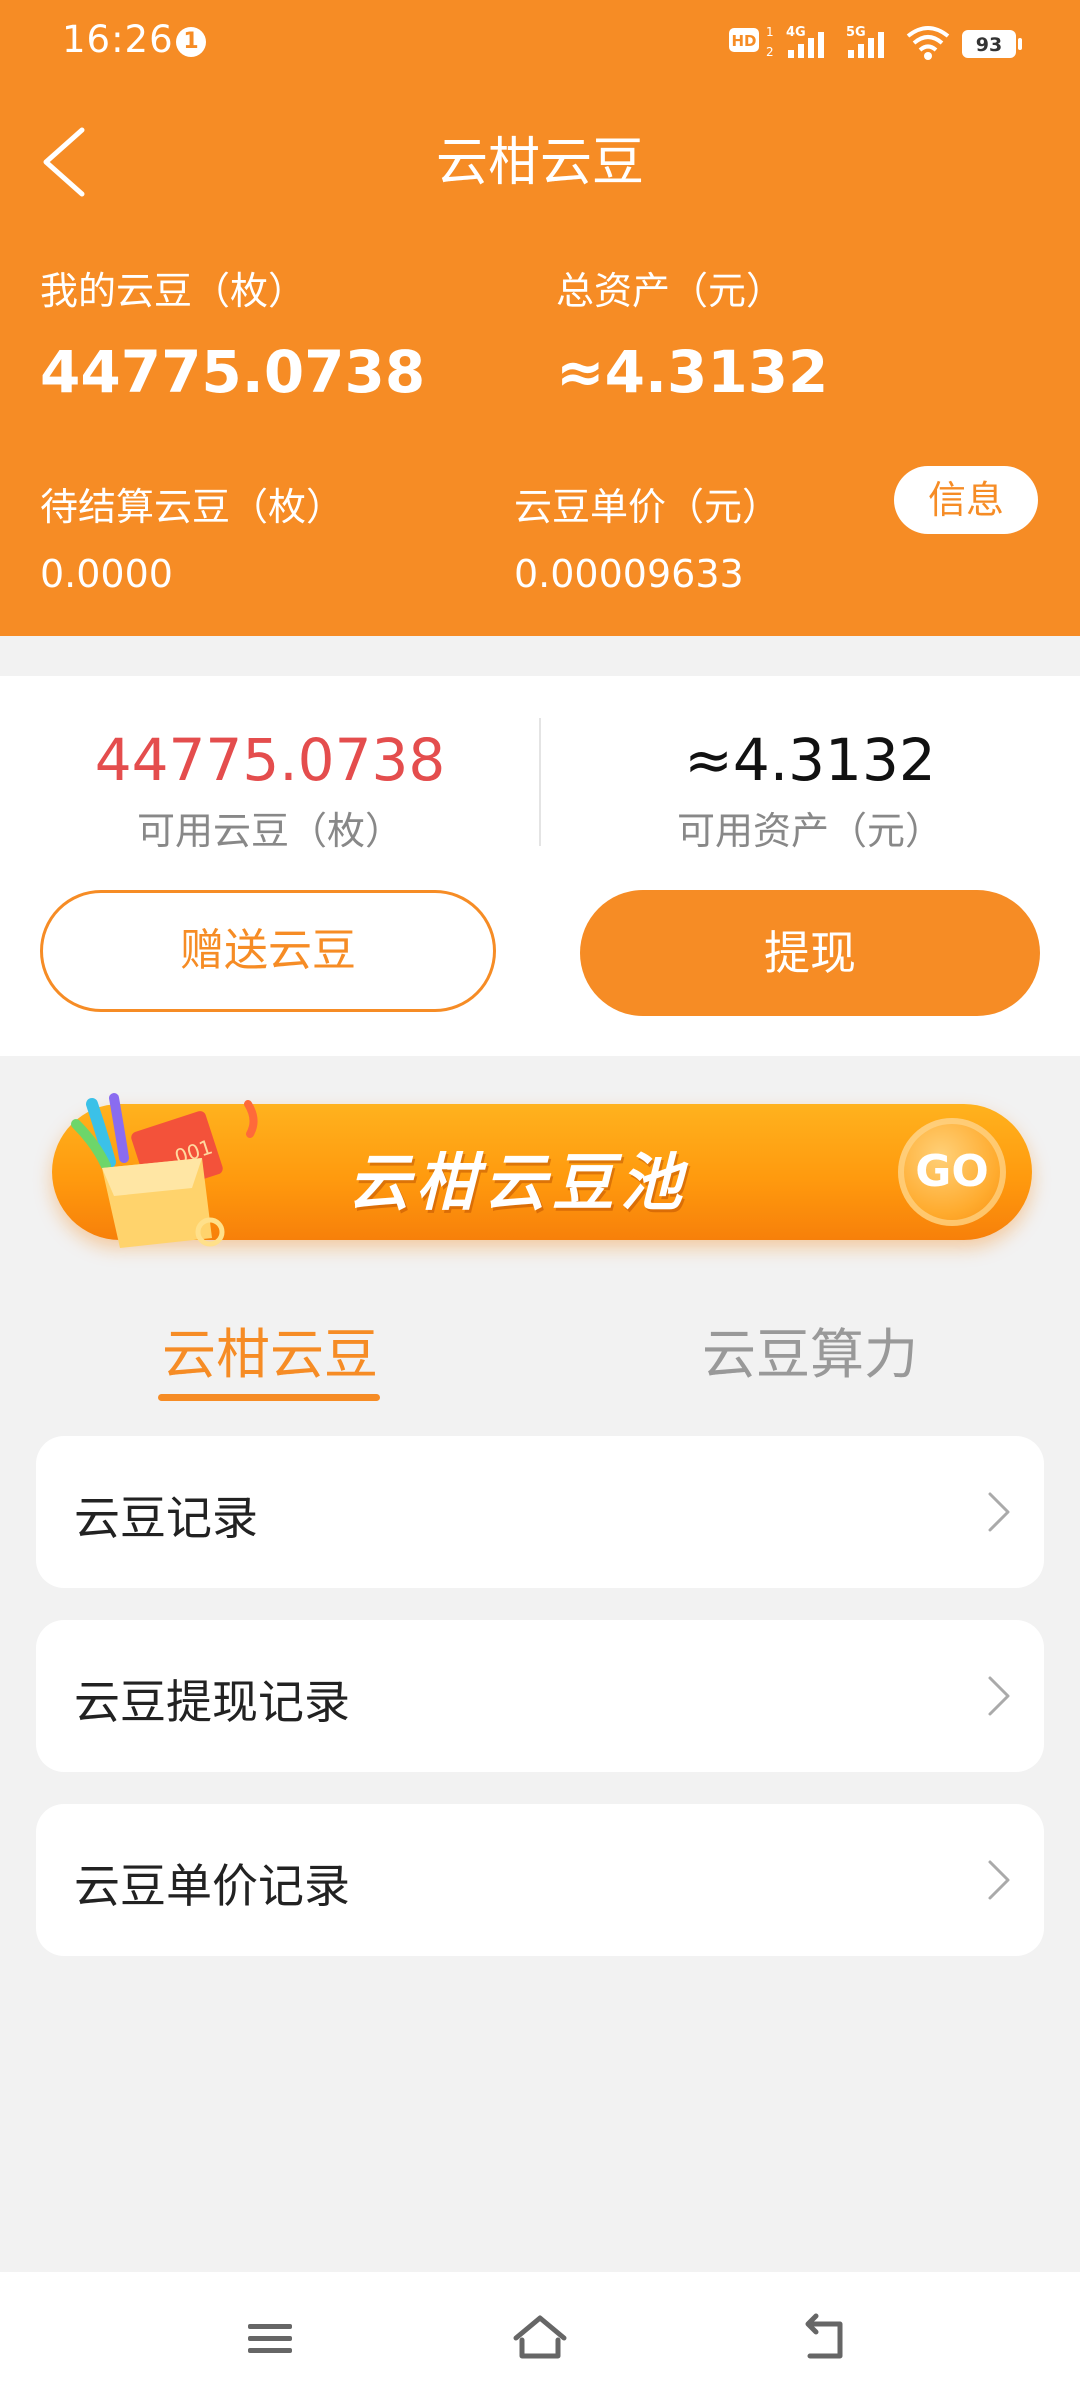 The height and width of the screenshot is (2400, 1080). I want to click on page-title: 云柑云豆, so click(539, 163).